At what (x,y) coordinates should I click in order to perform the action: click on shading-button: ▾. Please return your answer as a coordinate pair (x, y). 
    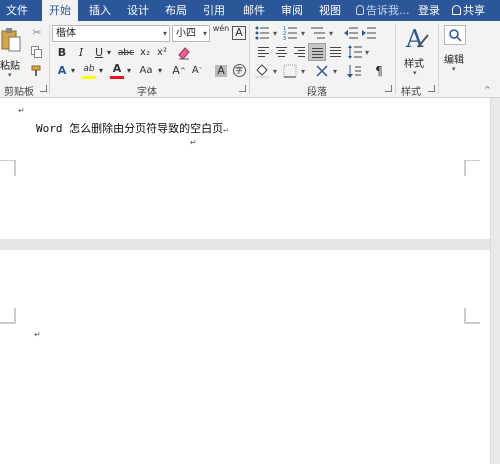
    Looking at the image, I should click on (268, 71).